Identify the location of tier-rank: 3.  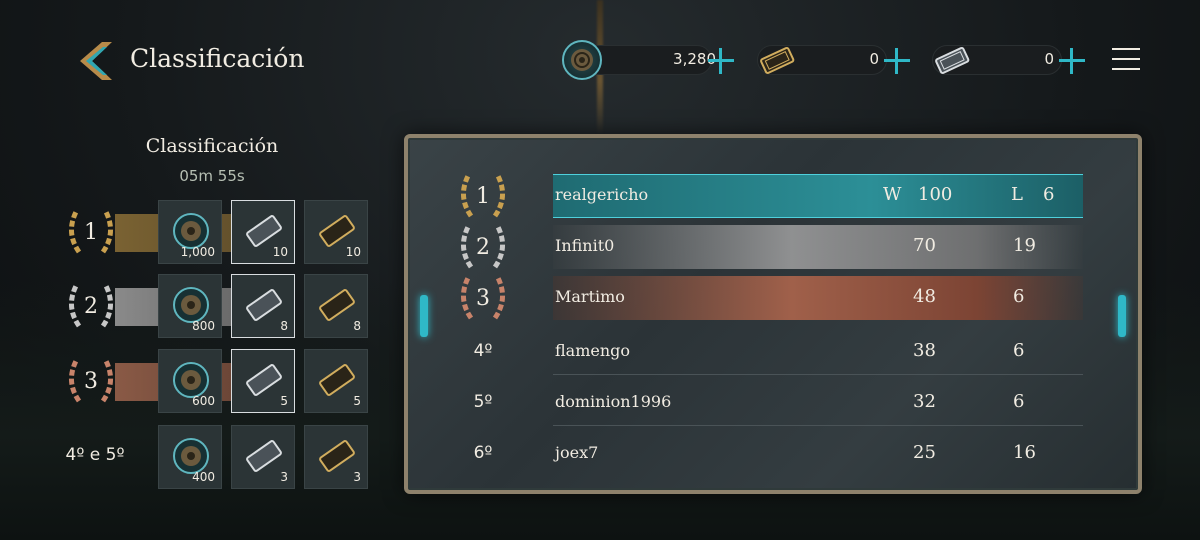
(91, 381).